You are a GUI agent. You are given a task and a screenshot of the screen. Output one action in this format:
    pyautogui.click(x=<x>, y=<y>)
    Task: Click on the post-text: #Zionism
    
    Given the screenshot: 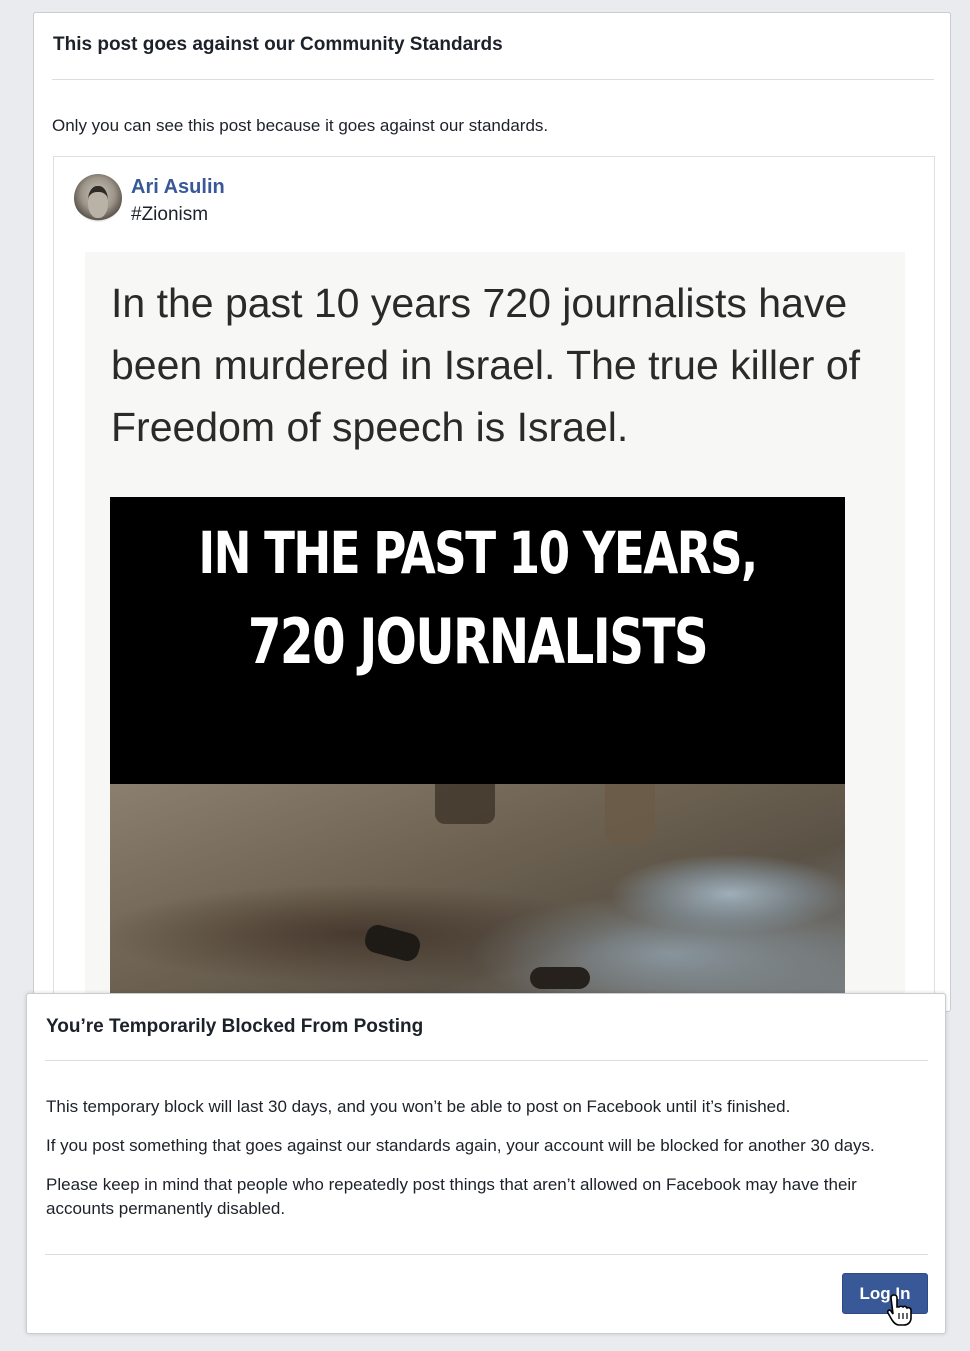 What is the action you would take?
    pyautogui.click(x=170, y=214)
    